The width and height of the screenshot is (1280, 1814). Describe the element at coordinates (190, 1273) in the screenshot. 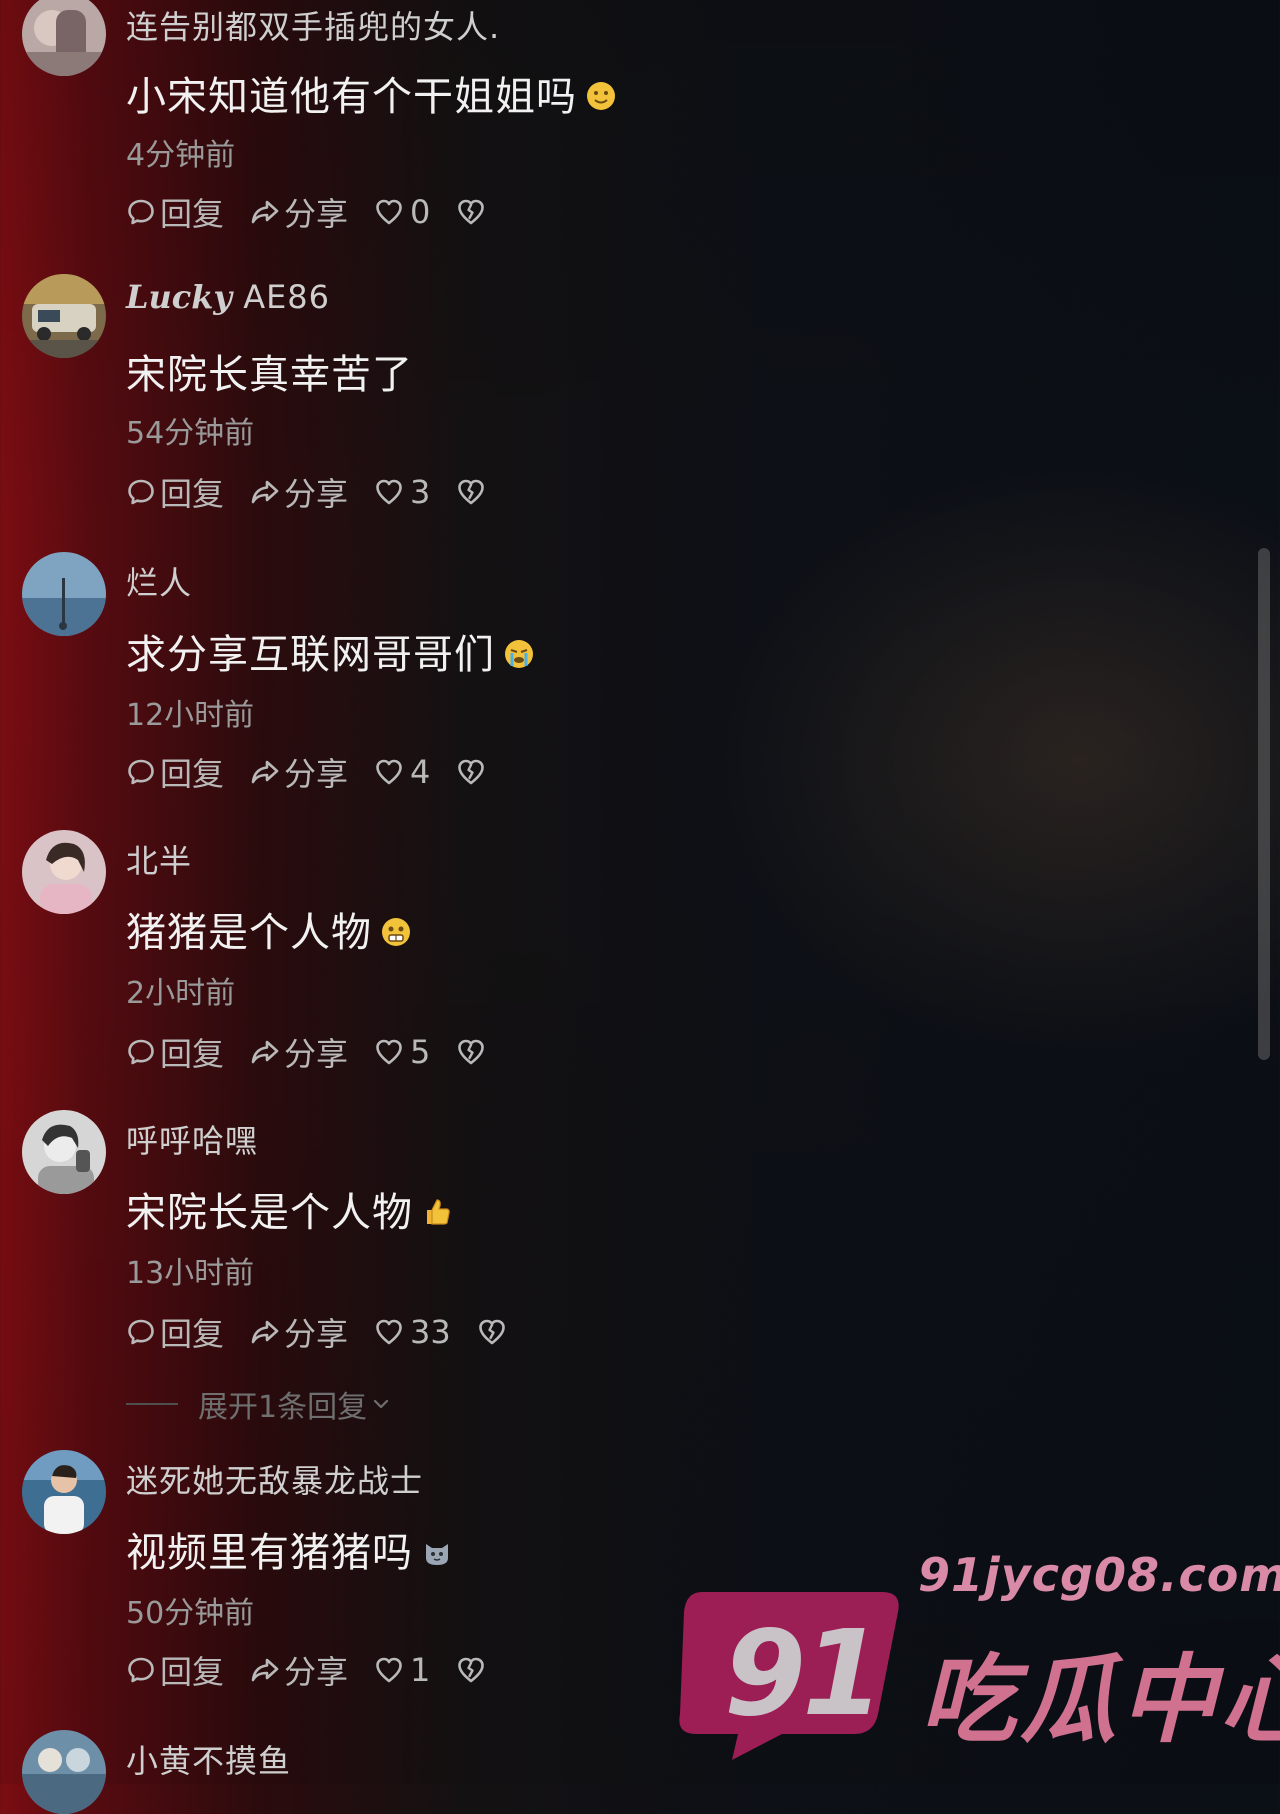

I see `comment-time: 13小时前` at that location.